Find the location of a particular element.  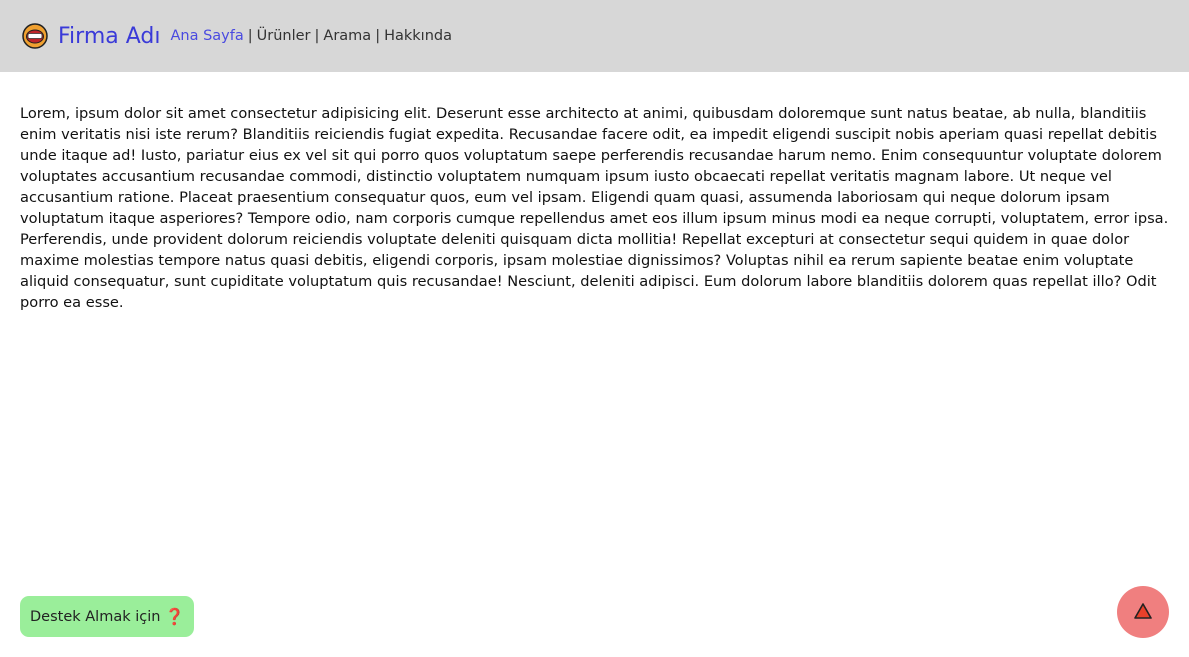

nav-link-about: Hakkında is located at coordinates (418, 36).